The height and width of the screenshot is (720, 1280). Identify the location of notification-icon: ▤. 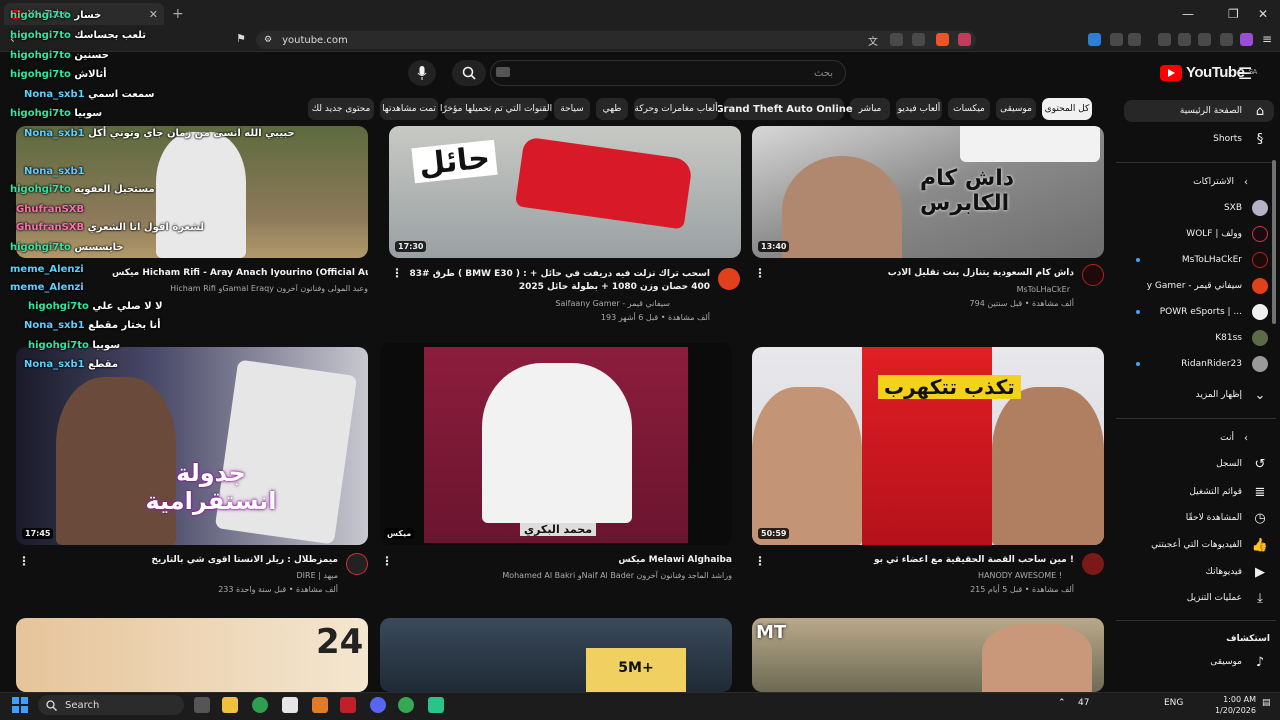
(1266, 703).